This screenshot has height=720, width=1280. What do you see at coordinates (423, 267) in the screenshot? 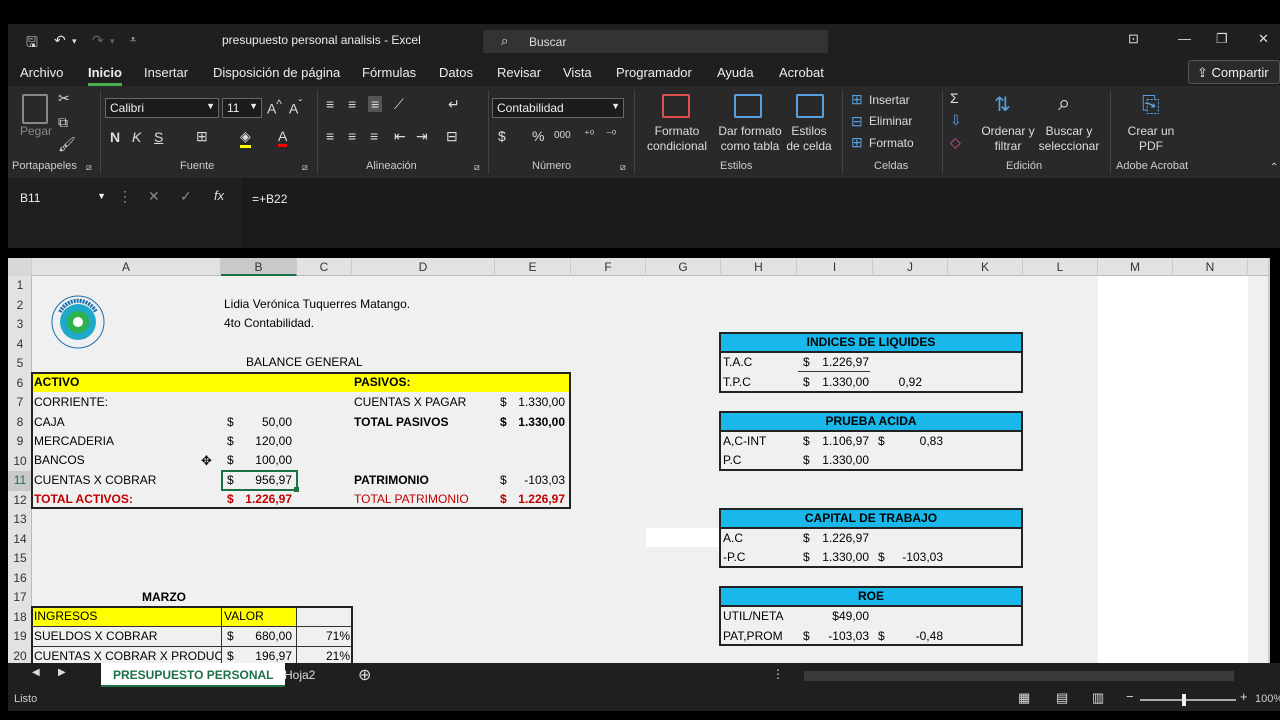
I see `column-header-d: D` at bounding box center [423, 267].